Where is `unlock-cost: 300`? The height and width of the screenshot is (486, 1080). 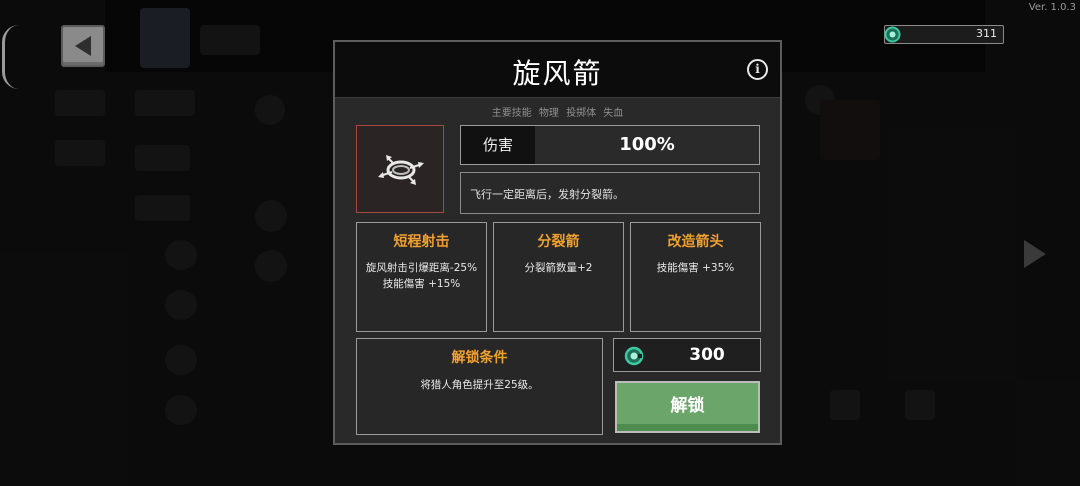
unlock-cost: 300 is located at coordinates (687, 355).